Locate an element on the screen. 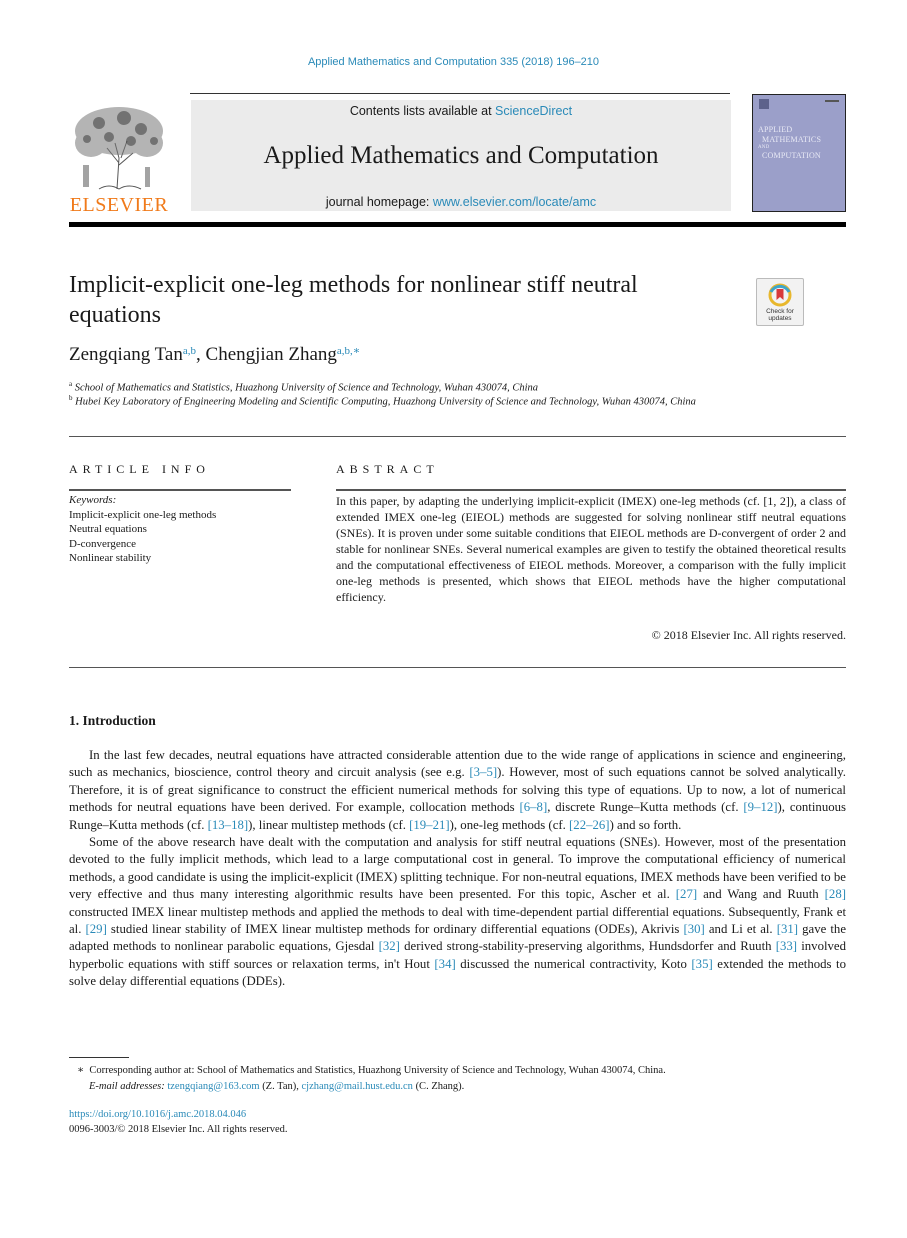 This screenshot has width=907, height=1238. journal-title: Applied Mathematics and Computation is located at coordinates (461, 155).